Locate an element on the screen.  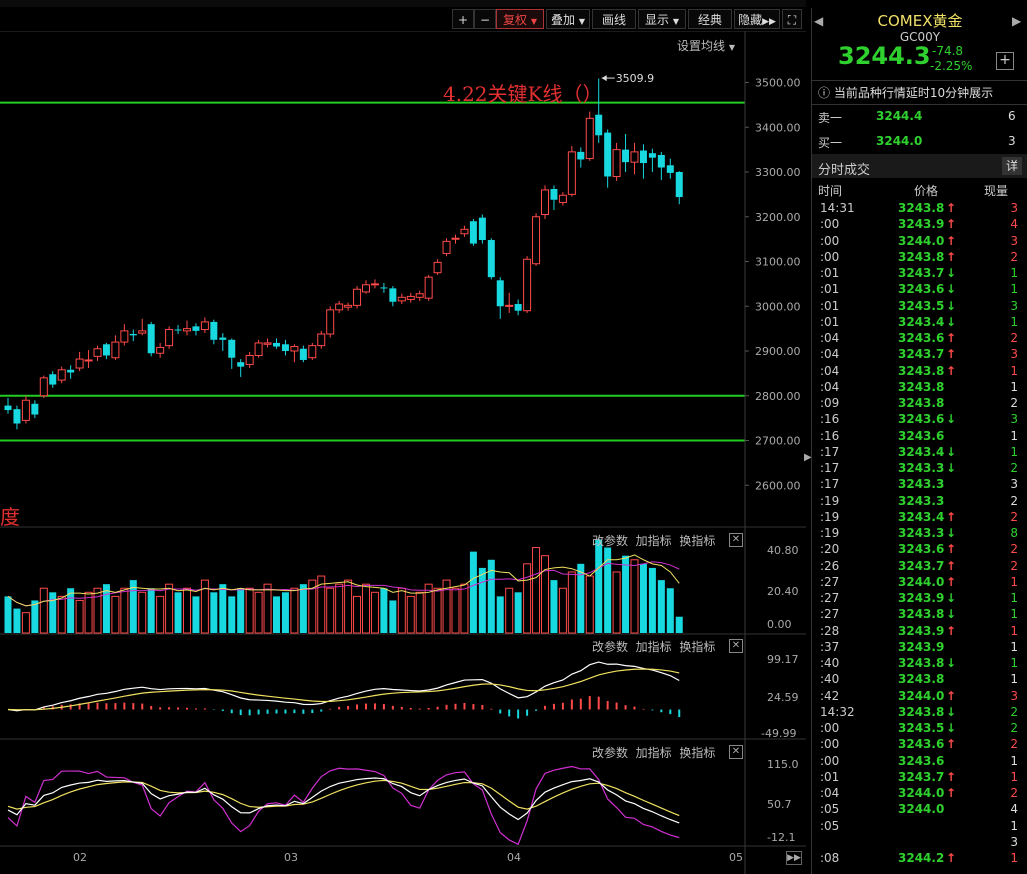
add-watchlist-button: + is located at coordinates (1005, 61).